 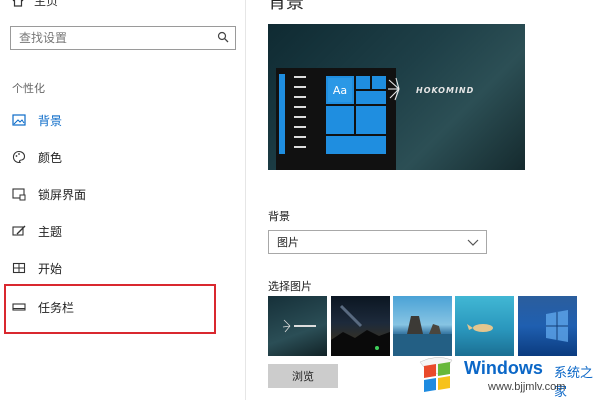 I want to click on preview-start-menu: Aa, so click(x=336, y=119).